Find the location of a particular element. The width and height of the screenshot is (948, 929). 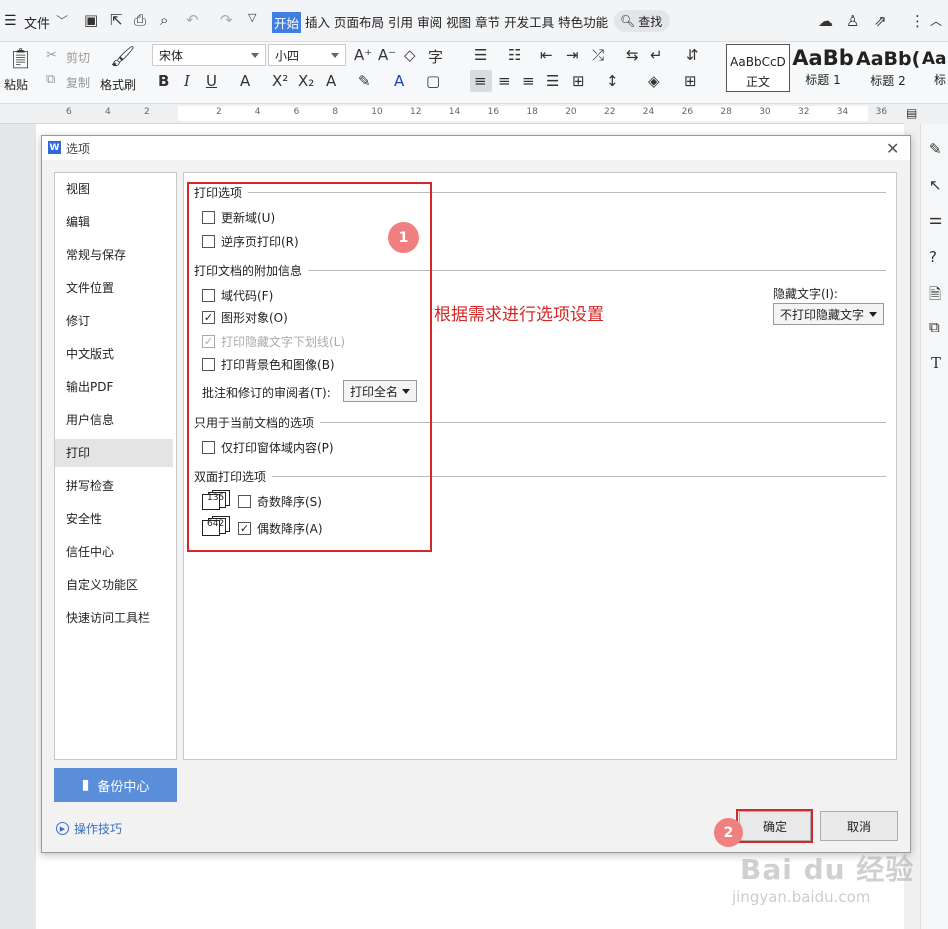

paragraph-mark-icon: ↵ is located at coordinates (656, 55).